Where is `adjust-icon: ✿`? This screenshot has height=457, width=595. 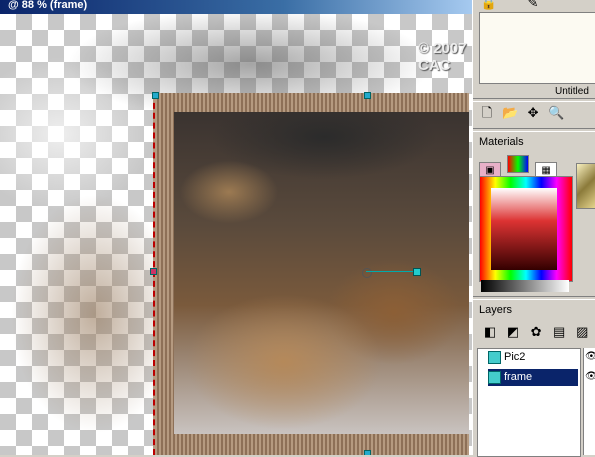
adjust-icon: ✿ is located at coordinates (536, 332).